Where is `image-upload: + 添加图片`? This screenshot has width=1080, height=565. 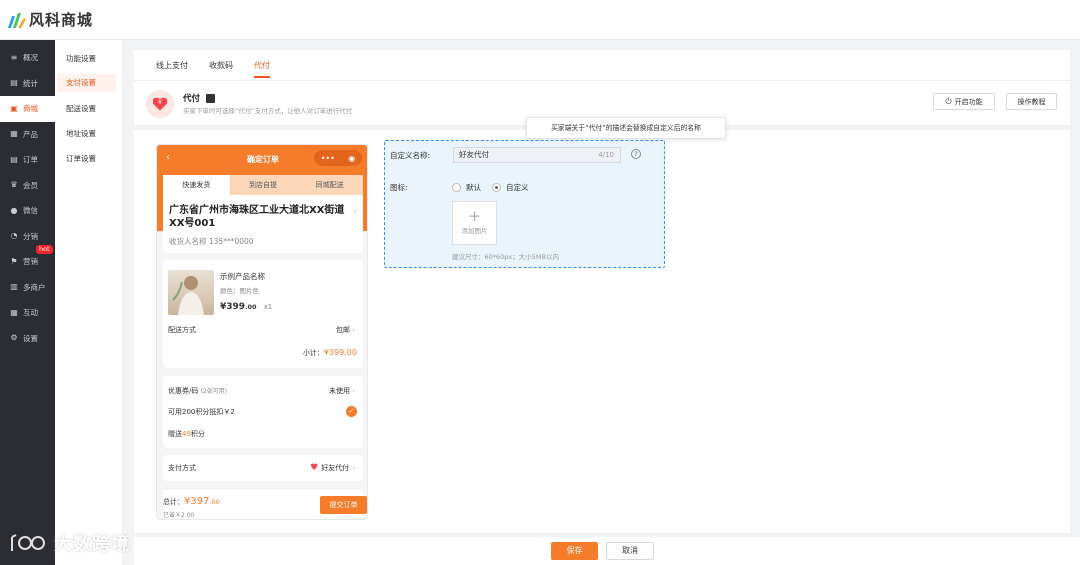 image-upload: + 添加图片 is located at coordinates (474, 223).